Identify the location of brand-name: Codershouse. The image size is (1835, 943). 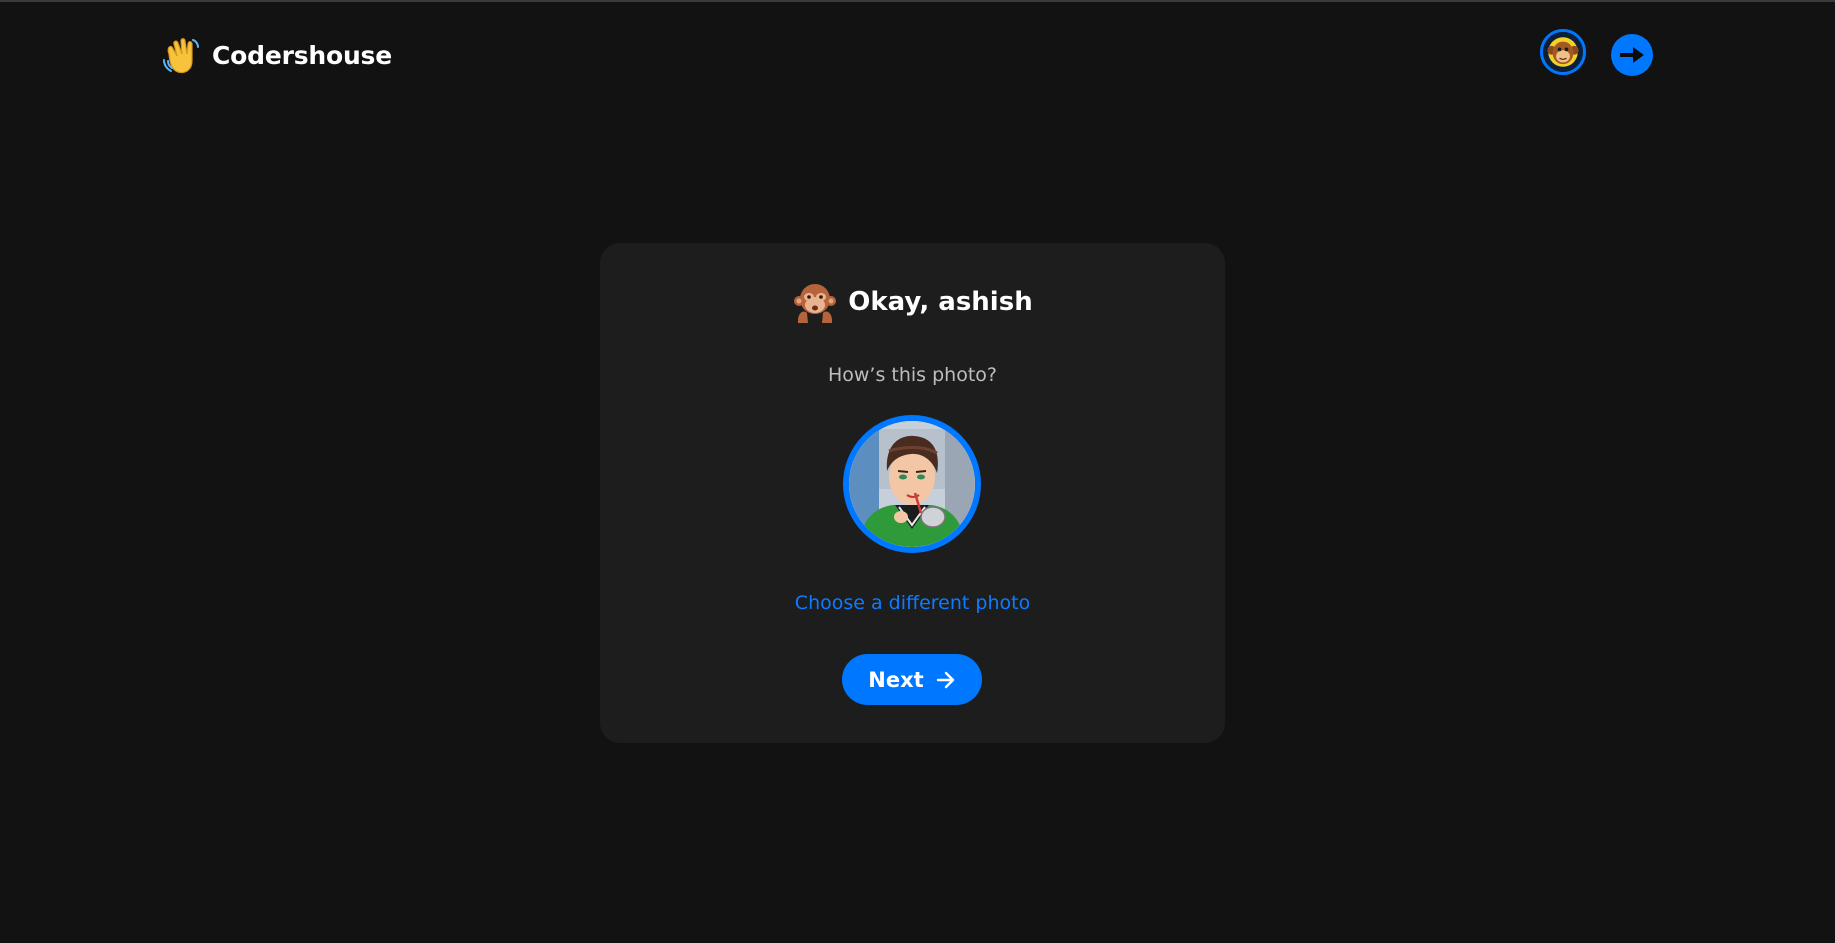
(302, 55).